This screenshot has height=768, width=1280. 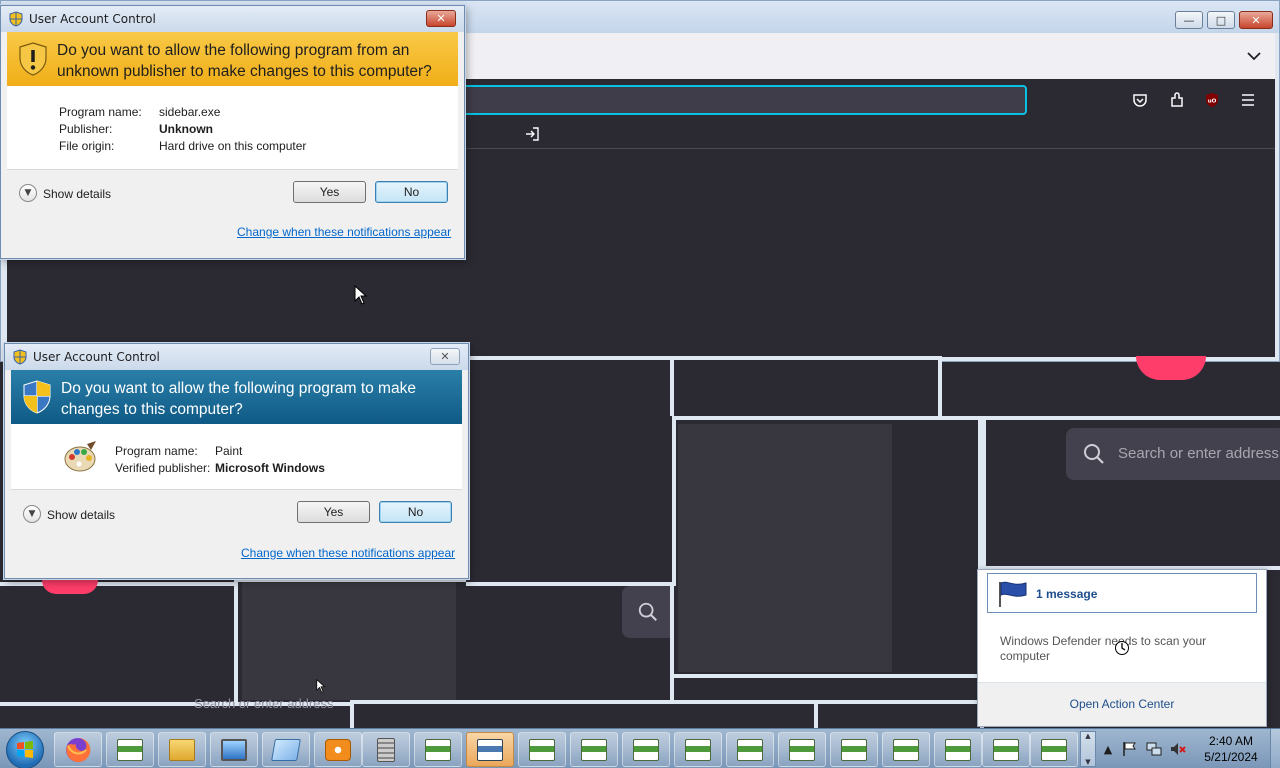 What do you see at coordinates (186, 129) in the screenshot?
I see `field-value: Unknown` at bounding box center [186, 129].